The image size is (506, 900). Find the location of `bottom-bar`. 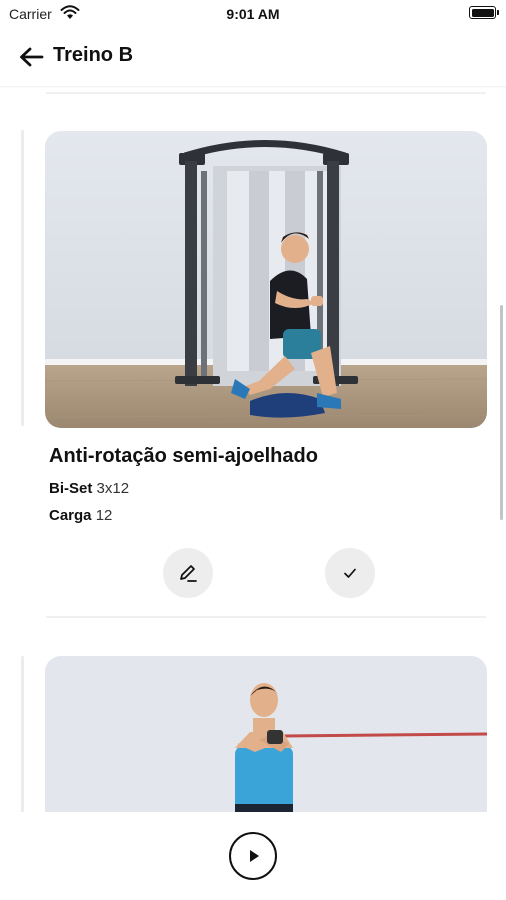

bottom-bar is located at coordinates (253, 856).